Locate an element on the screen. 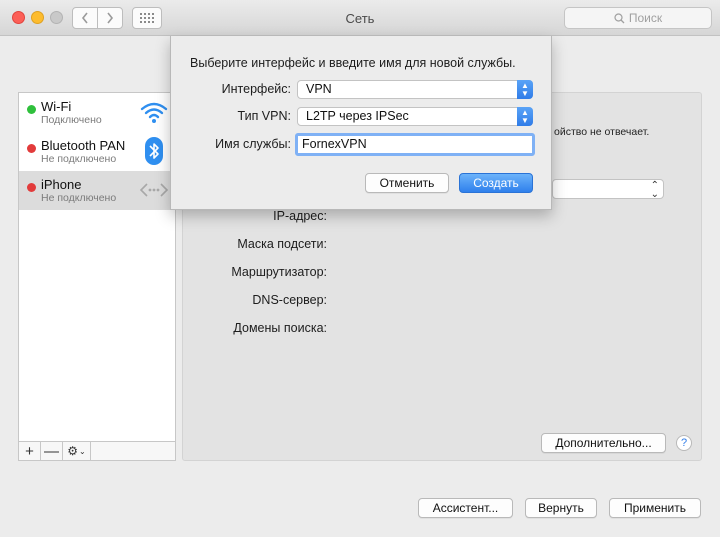 The width and height of the screenshot is (720, 537). search-field: Поиск is located at coordinates (638, 18).